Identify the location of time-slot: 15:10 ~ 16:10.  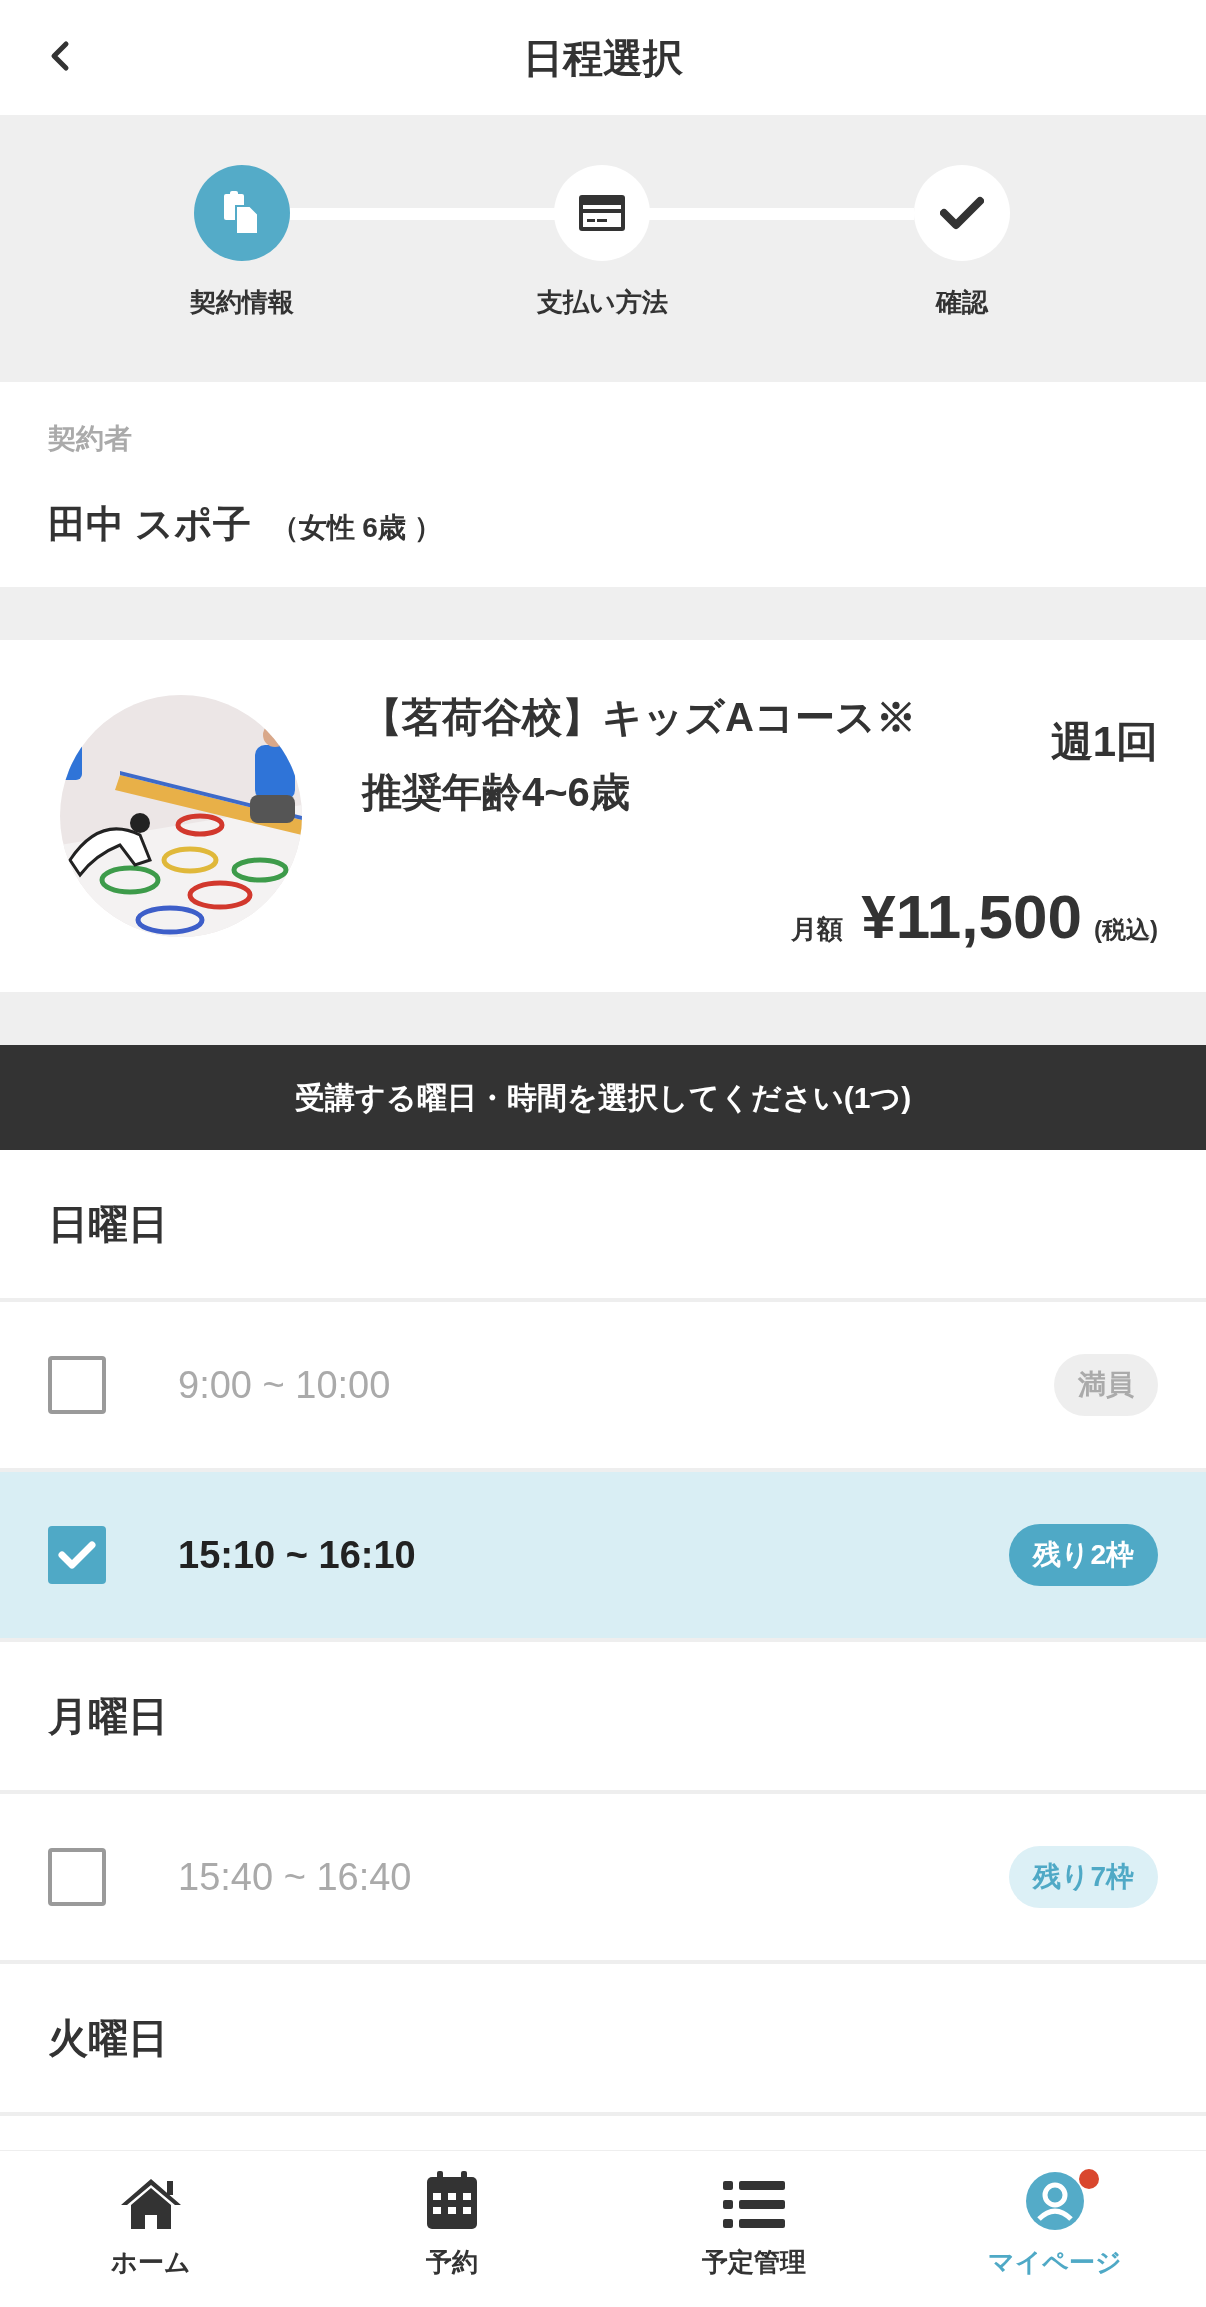
(594, 1555).